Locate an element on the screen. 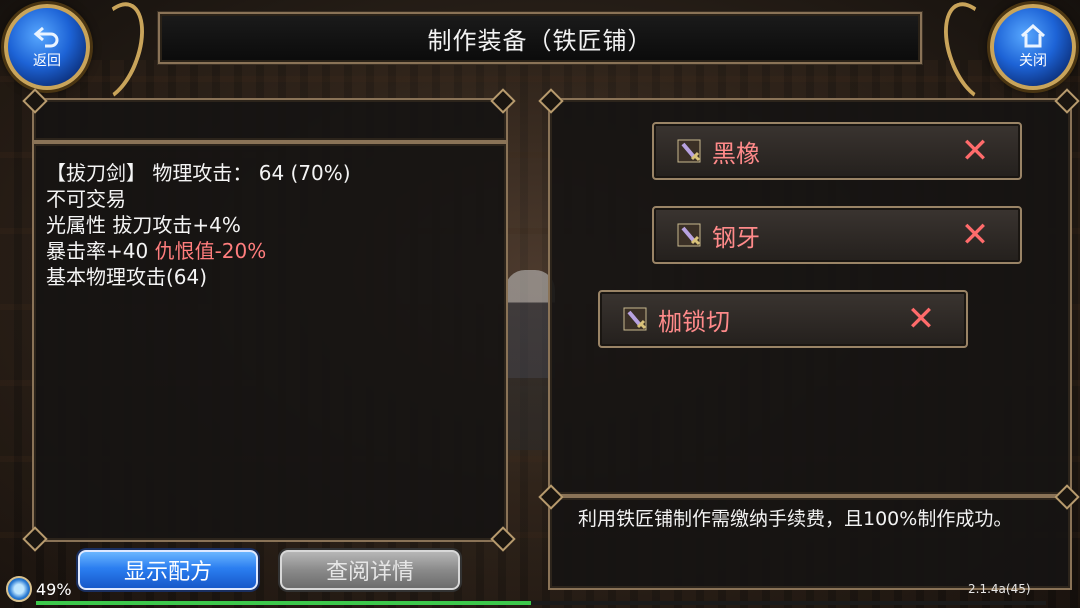 This screenshot has width=1080, height=608. version-label: 2.1.4a(45) is located at coordinates (999, 589).